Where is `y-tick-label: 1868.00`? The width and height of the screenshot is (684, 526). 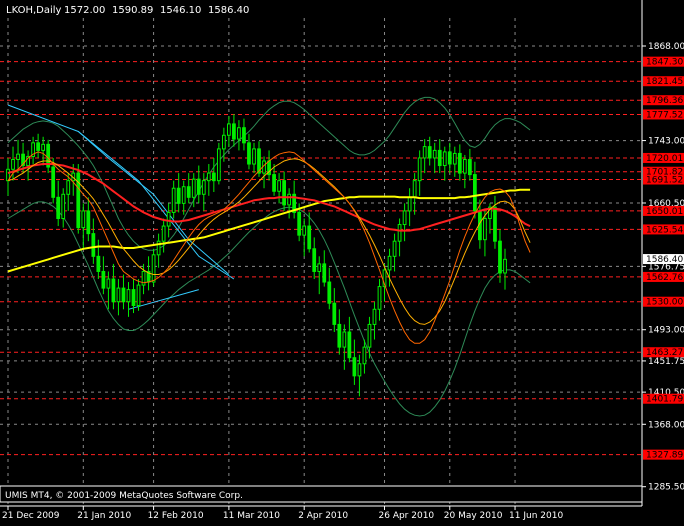 y-tick-label: 1868.00 is located at coordinates (666, 47).